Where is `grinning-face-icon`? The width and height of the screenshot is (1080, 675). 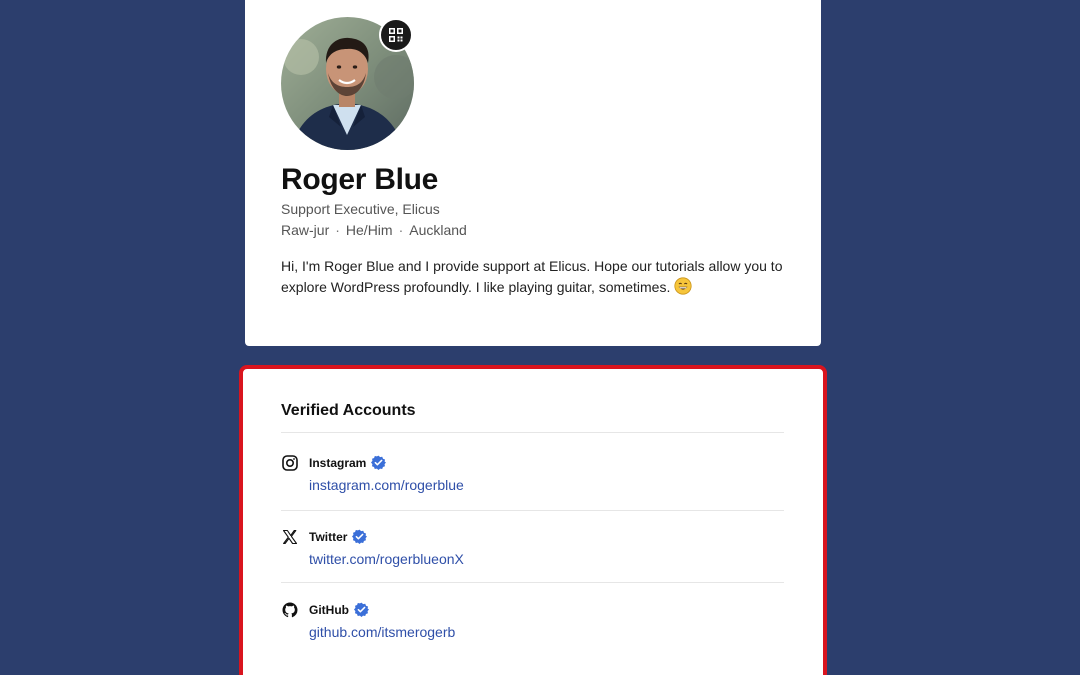
grinning-face-icon is located at coordinates (683, 286).